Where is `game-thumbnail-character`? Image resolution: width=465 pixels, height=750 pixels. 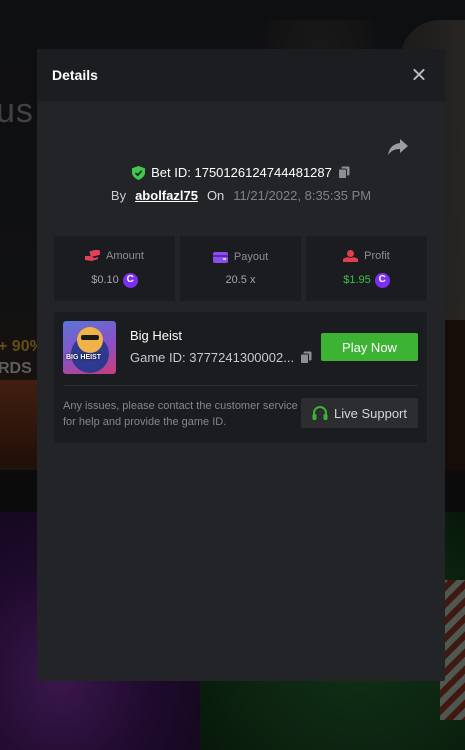
game-thumbnail-character is located at coordinates (90, 340).